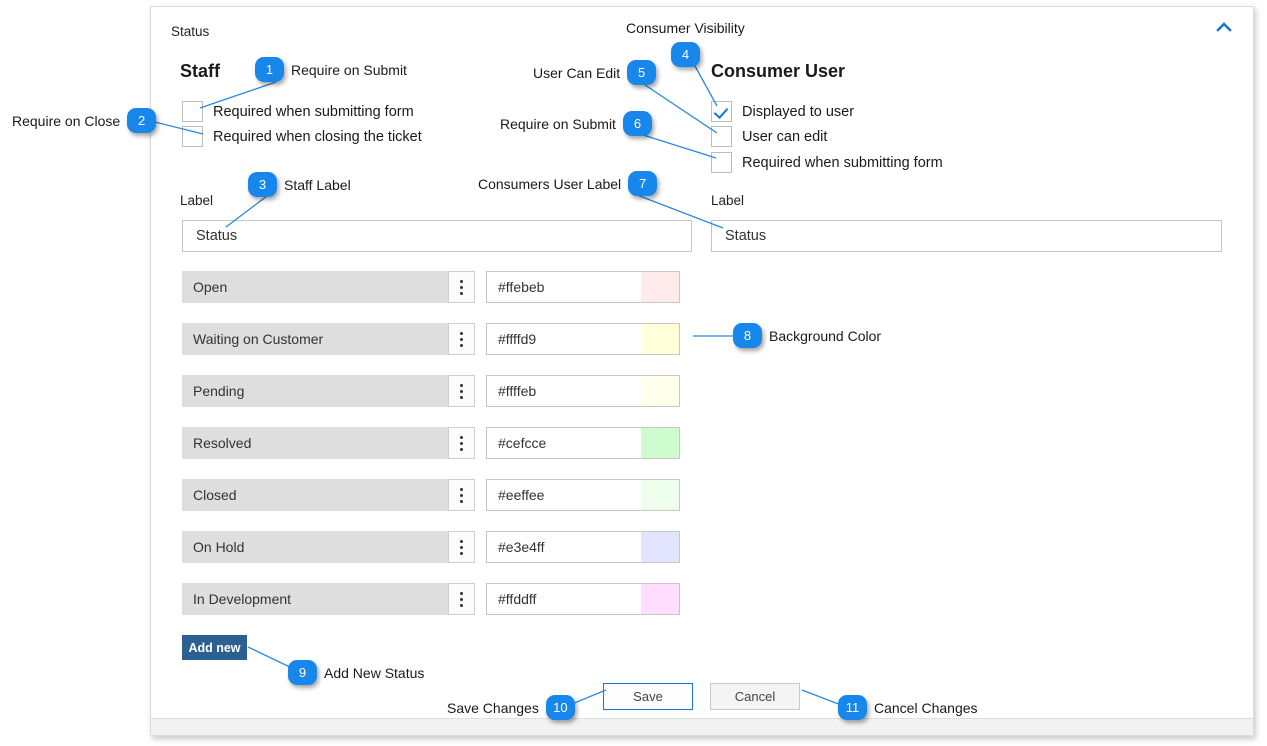 This screenshot has height=746, width=1267. Describe the element at coordinates (374, 672) in the screenshot. I see `annotation-label: Add New Status` at that location.